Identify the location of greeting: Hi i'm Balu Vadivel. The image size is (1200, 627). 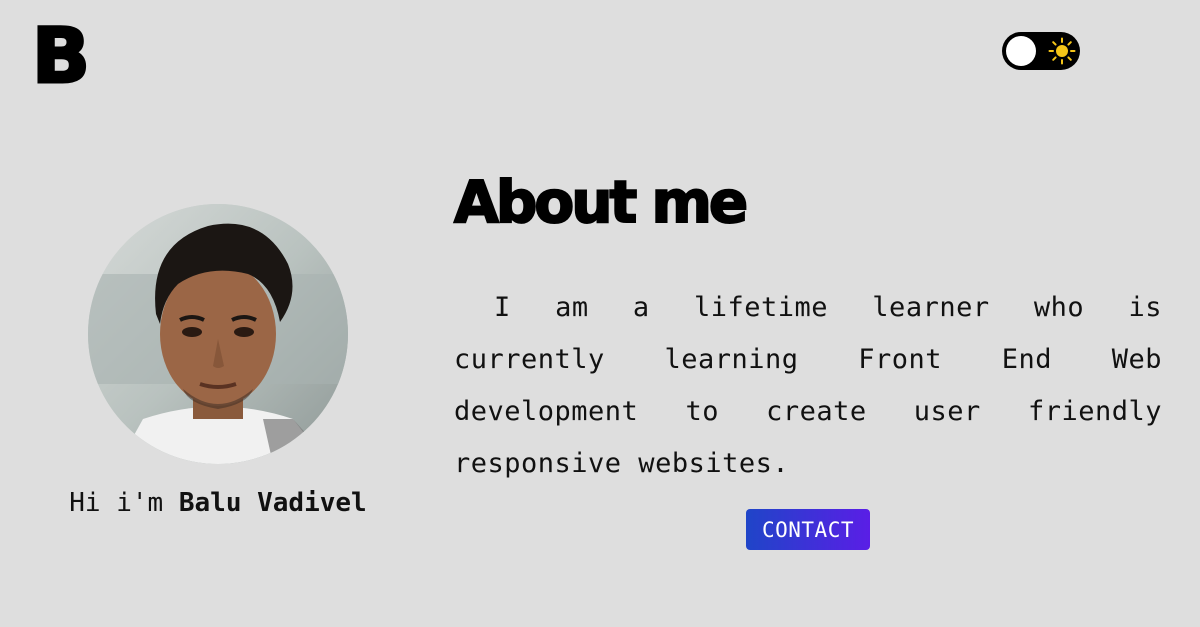
(218, 503).